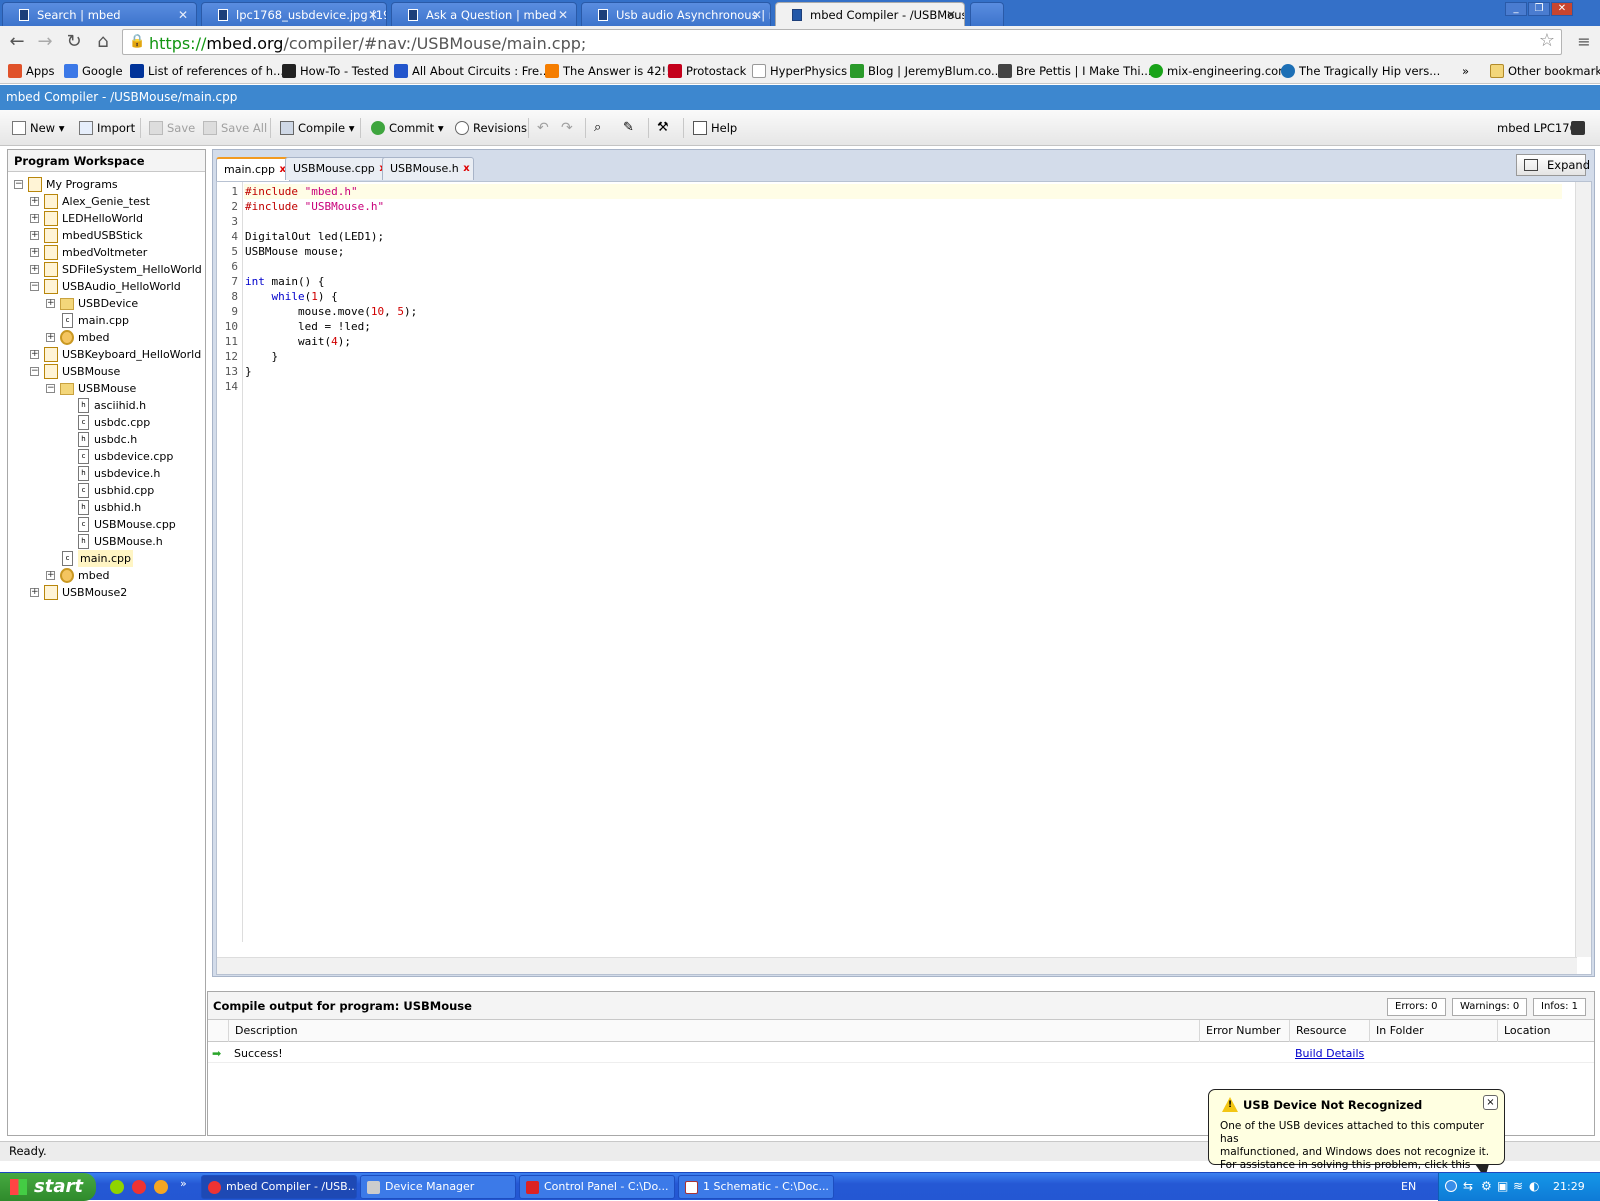  I want to click on volume-tray-icon: ◐, so click(1534, 1186).